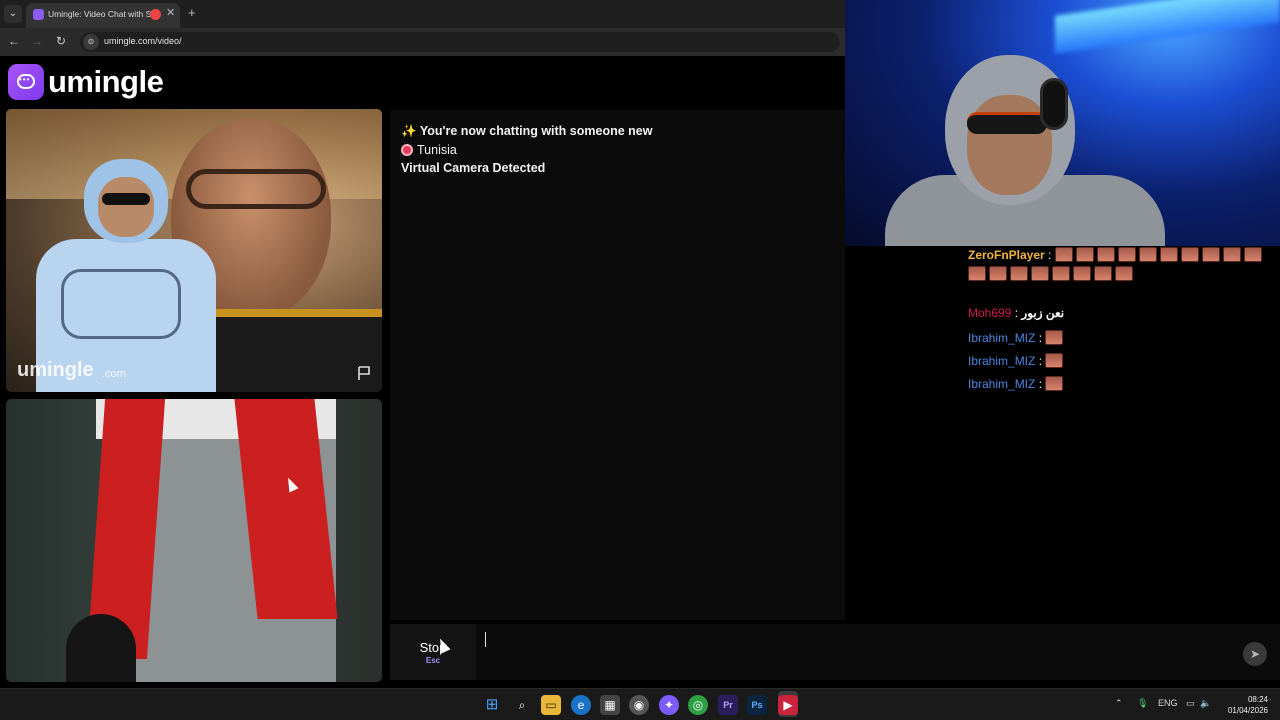 This screenshot has width=1280, height=720. Describe the element at coordinates (91, 42) in the screenshot. I see `site-info-icon: ⊜` at that location.